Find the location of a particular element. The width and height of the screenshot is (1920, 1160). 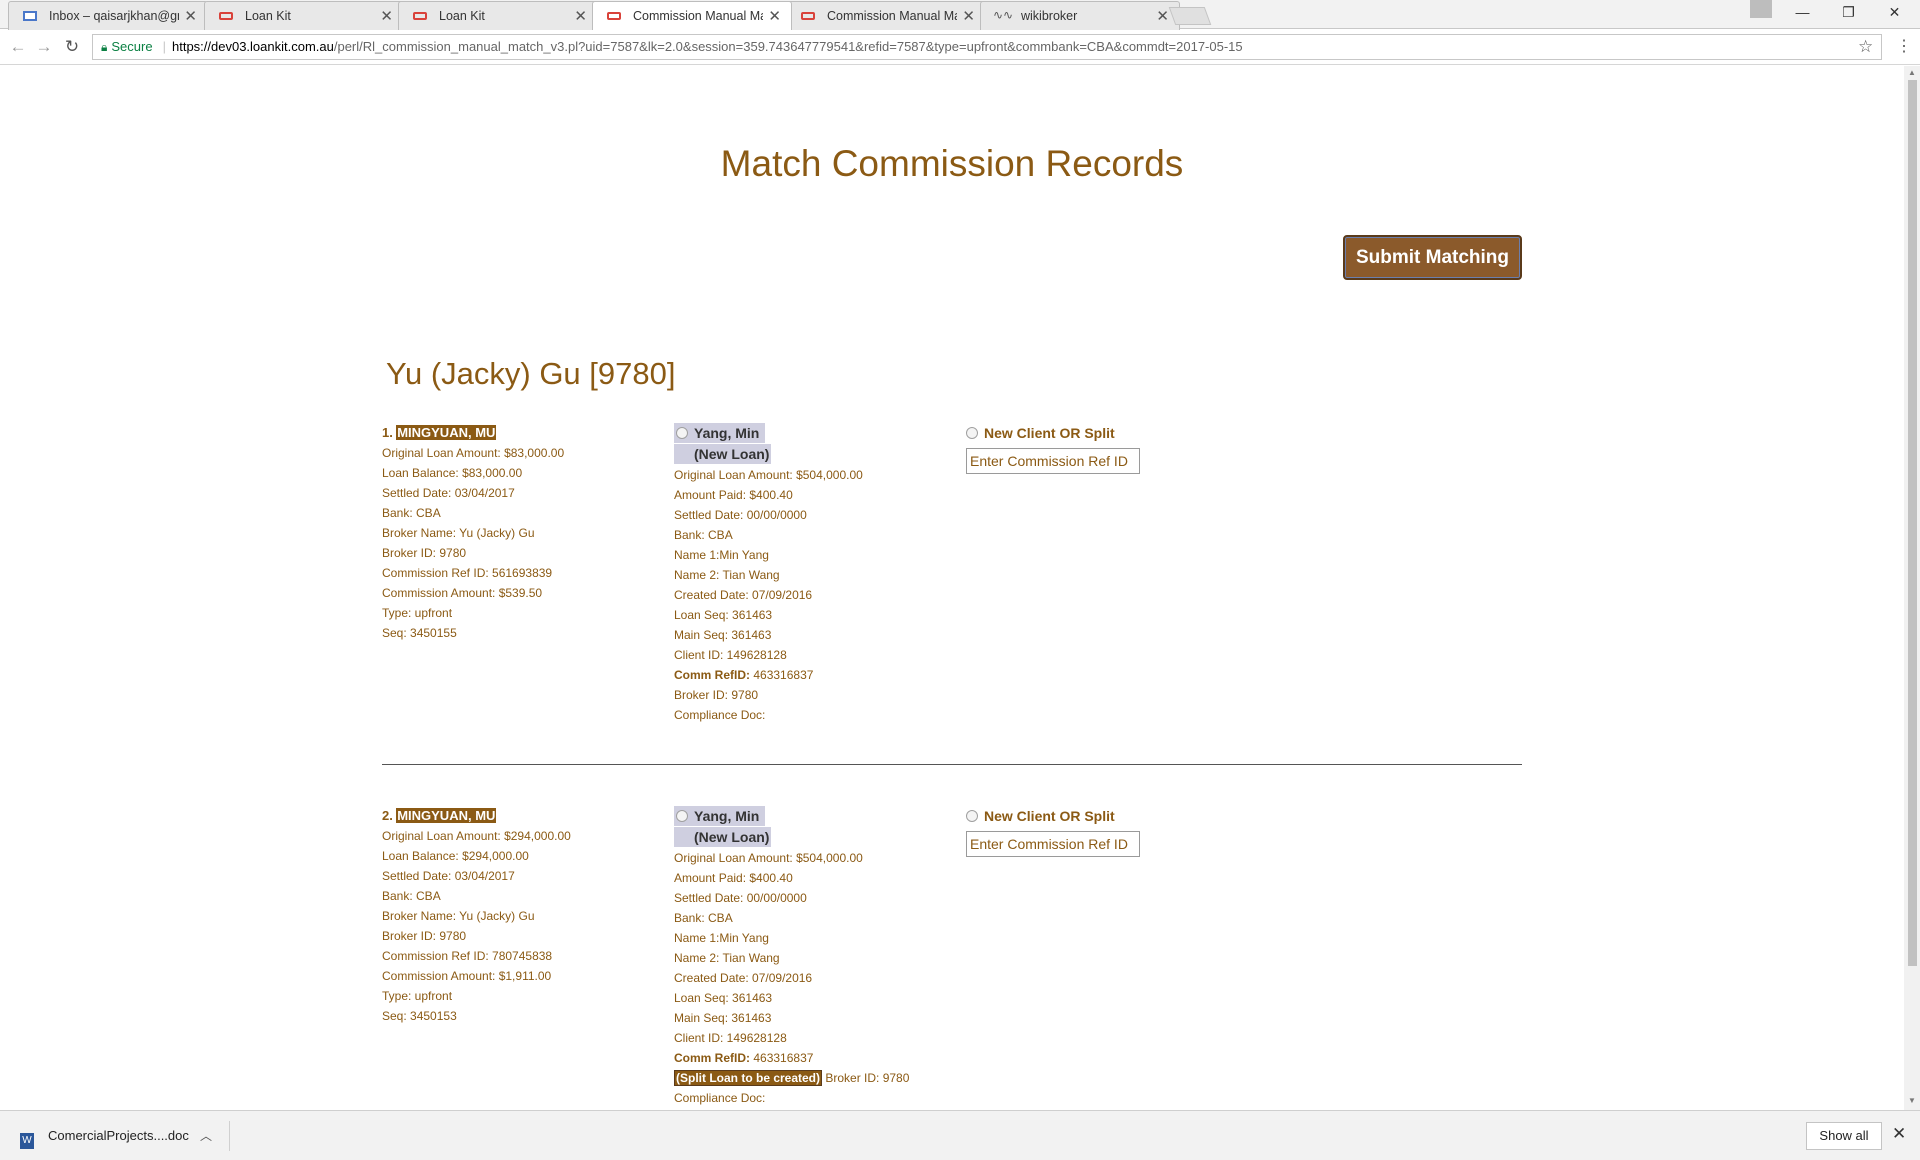

gmail-icon is located at coordinates (30, 16).